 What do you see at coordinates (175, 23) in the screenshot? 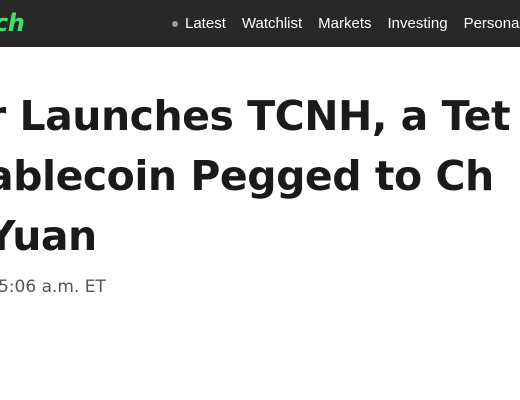
I see `nav-bullet-icon` at bounding box center [175, 23].